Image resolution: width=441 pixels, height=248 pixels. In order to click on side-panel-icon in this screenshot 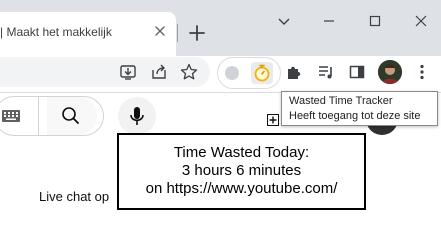, I will do `click(357, 72)`.